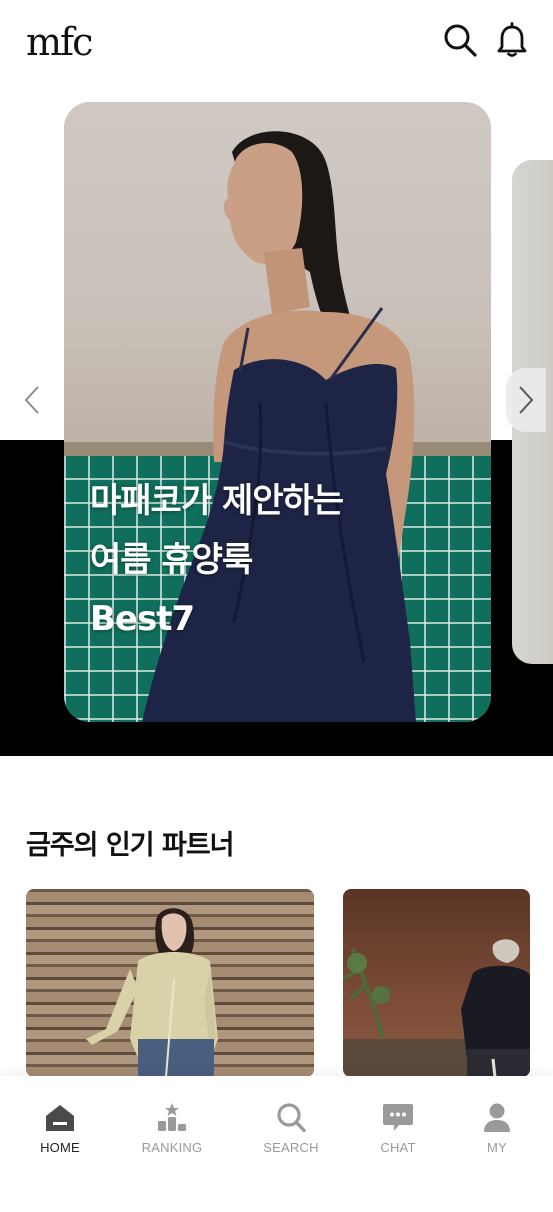 The image size is (553, 1212). I want to click on hero-banner-title: 마패코가 제안하는 여름 휴양룩 Best7, so click(285, 560).